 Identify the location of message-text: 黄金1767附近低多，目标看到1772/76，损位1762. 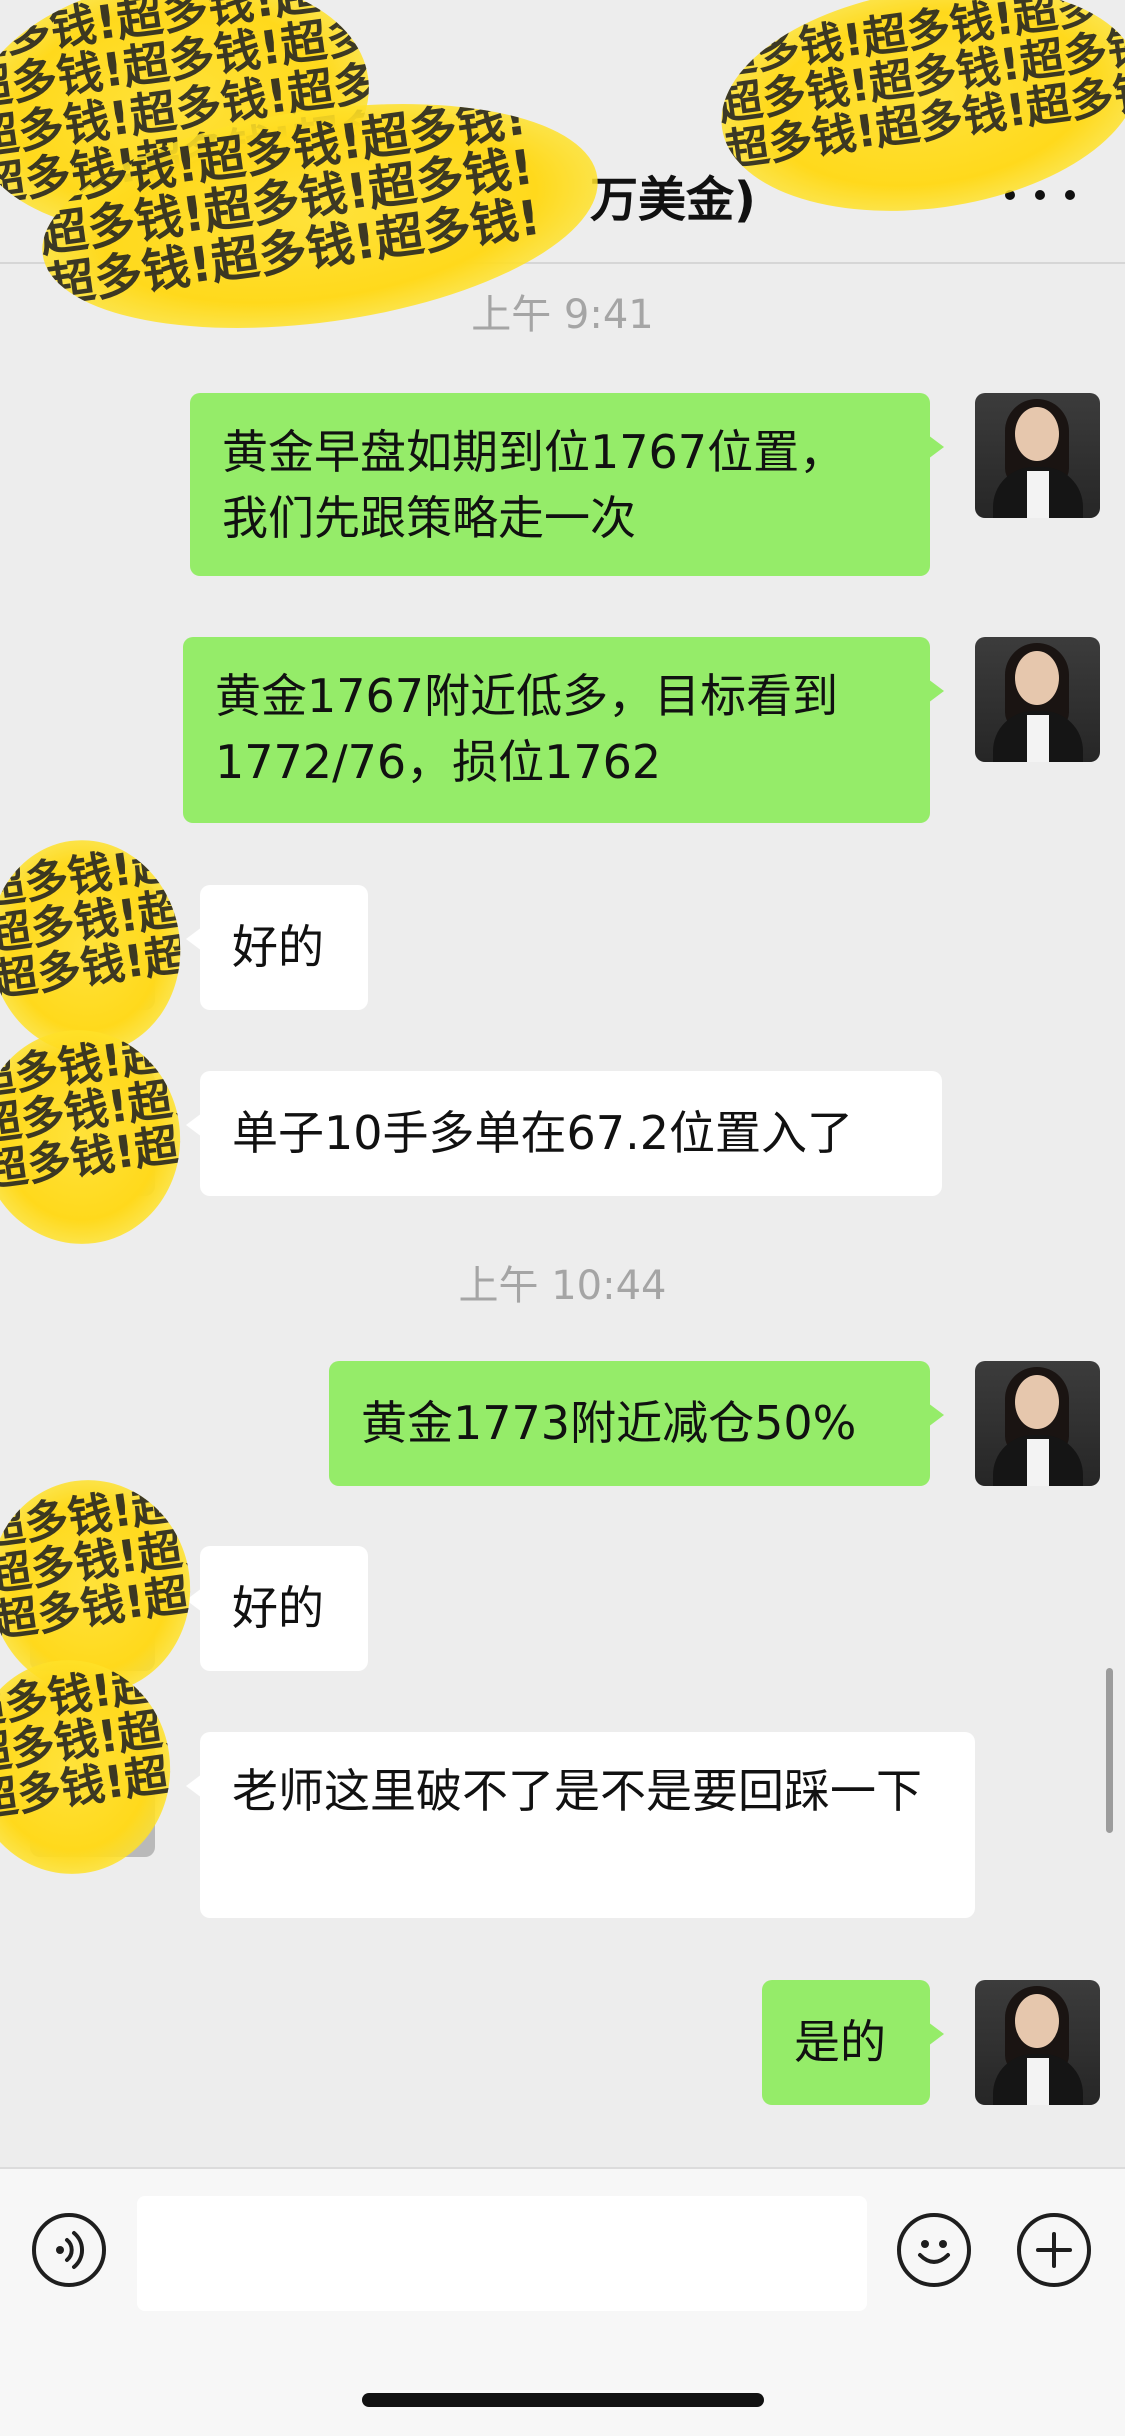
(527, 729).